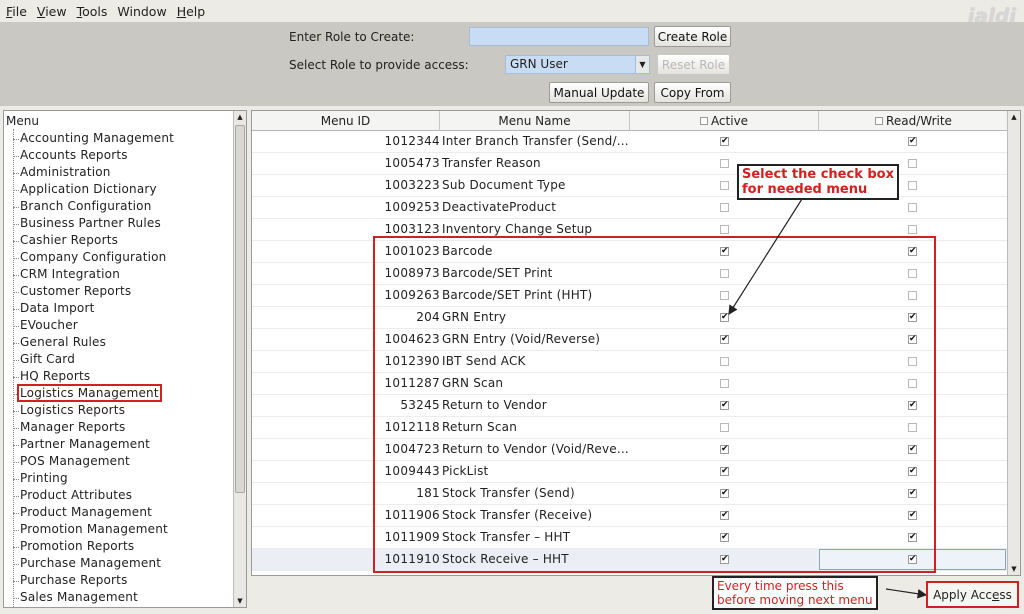  Describe the element at coordinates (16, 11) in the screenshot. I see `menu-file: File` at that location.